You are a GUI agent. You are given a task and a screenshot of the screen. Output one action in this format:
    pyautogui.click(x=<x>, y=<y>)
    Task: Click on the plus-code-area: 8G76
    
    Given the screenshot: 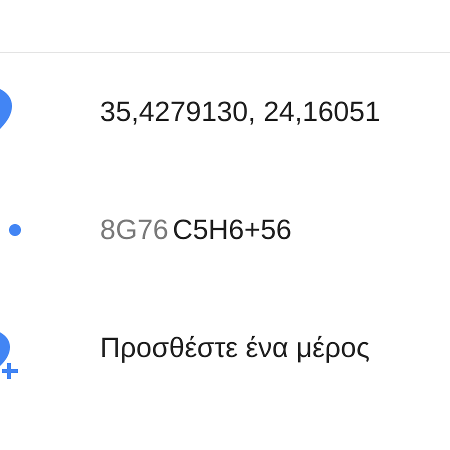 What is the action you would take?
    pyautogui.click(x=134, y=230)
    